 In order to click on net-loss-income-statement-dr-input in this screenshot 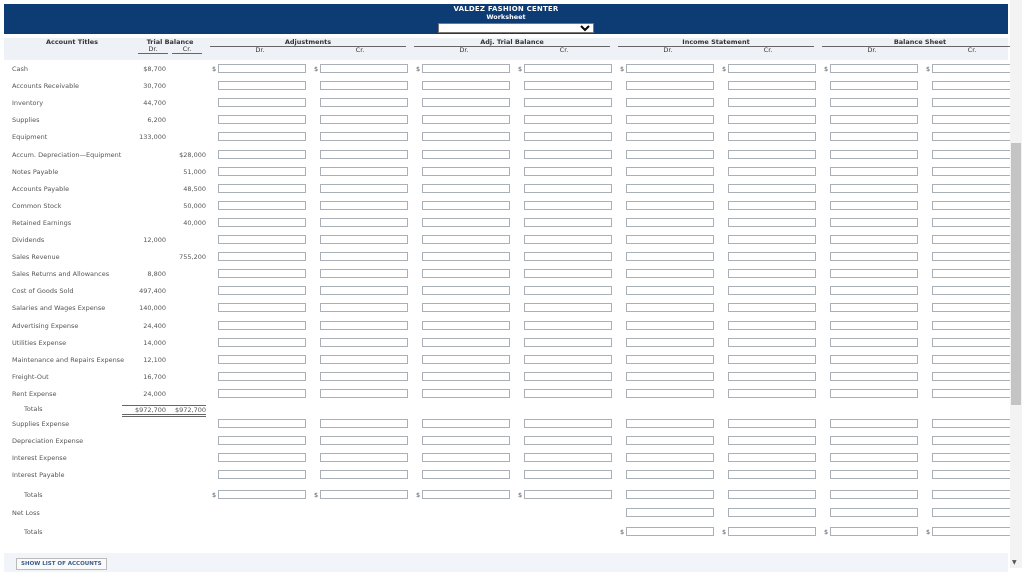, I will do `click(670, 512)`.